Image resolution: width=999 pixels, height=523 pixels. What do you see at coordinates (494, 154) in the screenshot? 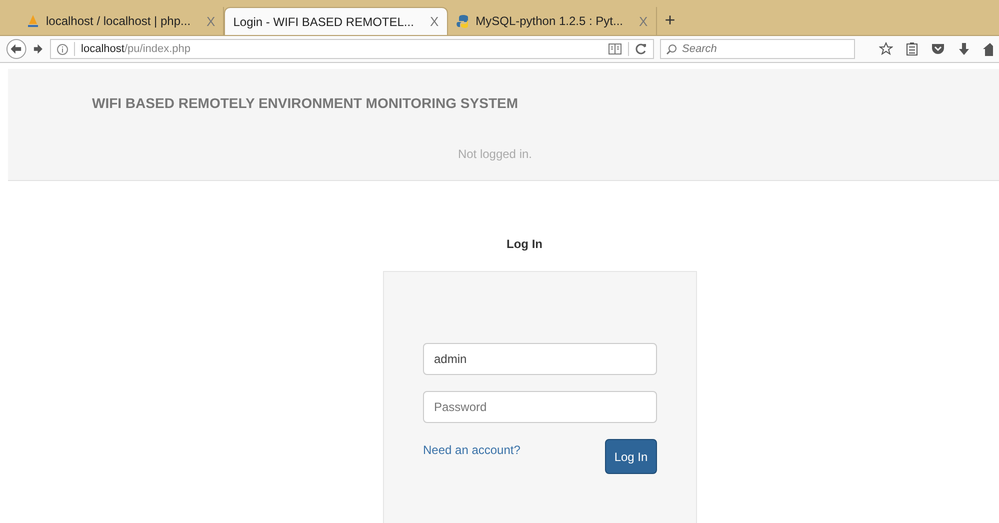
I see `login-status: Not logged in.` at bounding box center [494, 154].